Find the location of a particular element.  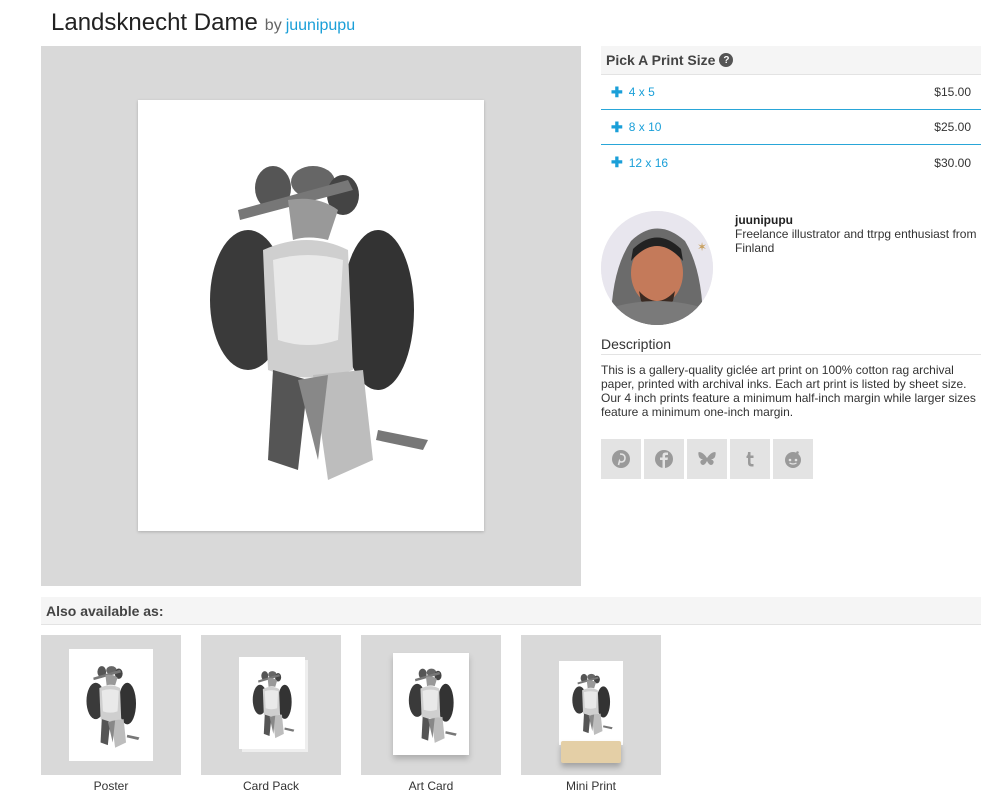

card-pack-thumb-image is located at coordinates (272, 703).